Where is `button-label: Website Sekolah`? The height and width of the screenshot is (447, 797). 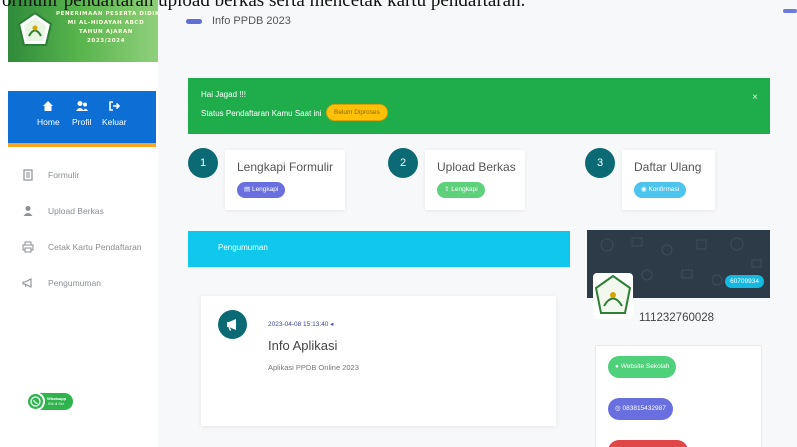
button-label: Website Sekolah is located at coordinates (645, 366).